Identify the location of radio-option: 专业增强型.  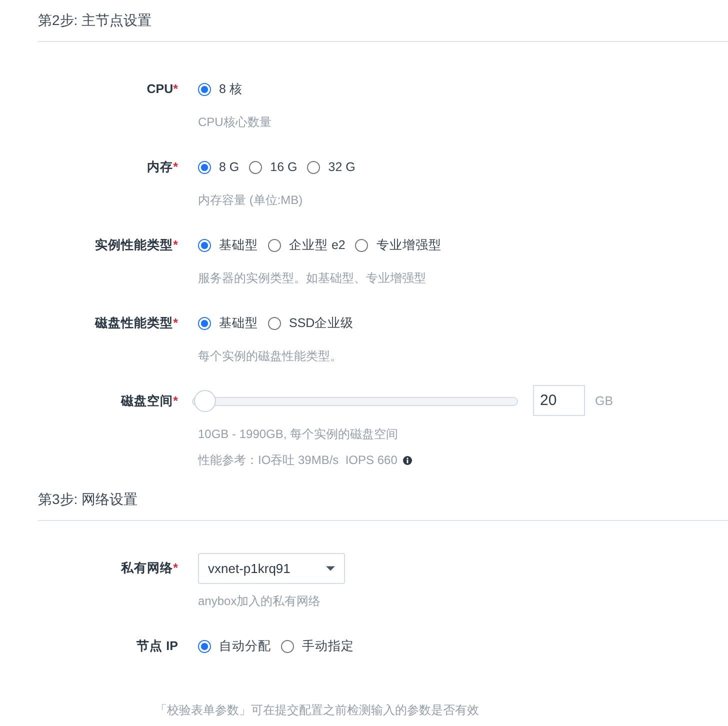
(398, 245).